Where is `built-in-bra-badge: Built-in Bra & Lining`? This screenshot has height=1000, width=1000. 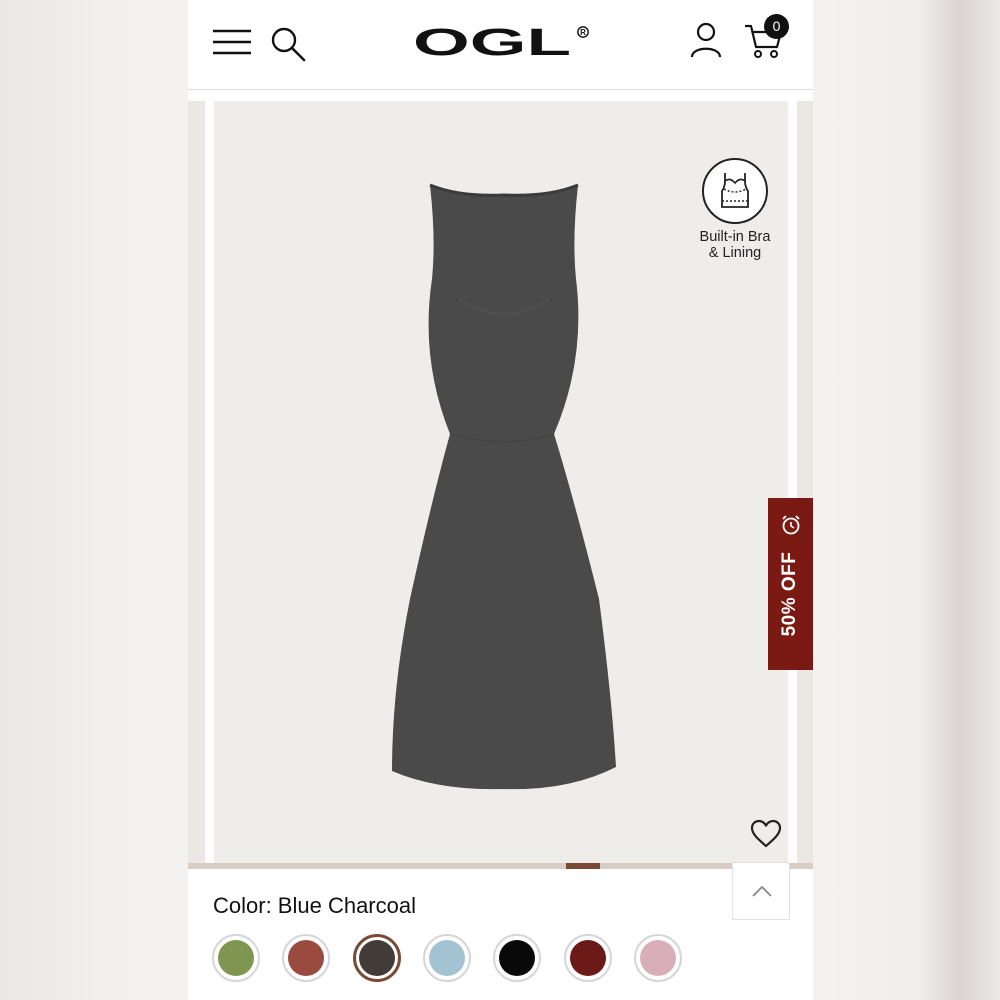
built-in-bra-badge: Built-in Bra & Lining is located at coordinates (735, 212).